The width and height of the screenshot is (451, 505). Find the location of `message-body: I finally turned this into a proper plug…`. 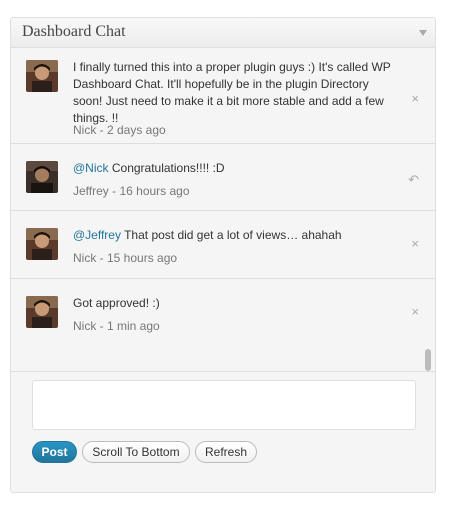

message-body: I finally turned this into a proper plug… is located at coordinates (232, 92).